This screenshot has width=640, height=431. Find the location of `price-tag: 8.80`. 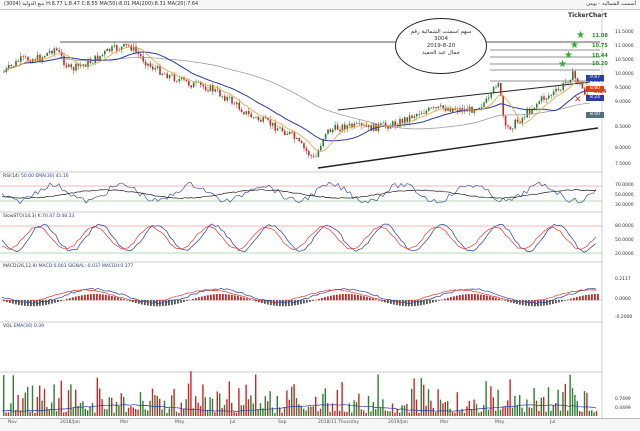

price-tag: 8.80 is located at coordinates (595, 89).